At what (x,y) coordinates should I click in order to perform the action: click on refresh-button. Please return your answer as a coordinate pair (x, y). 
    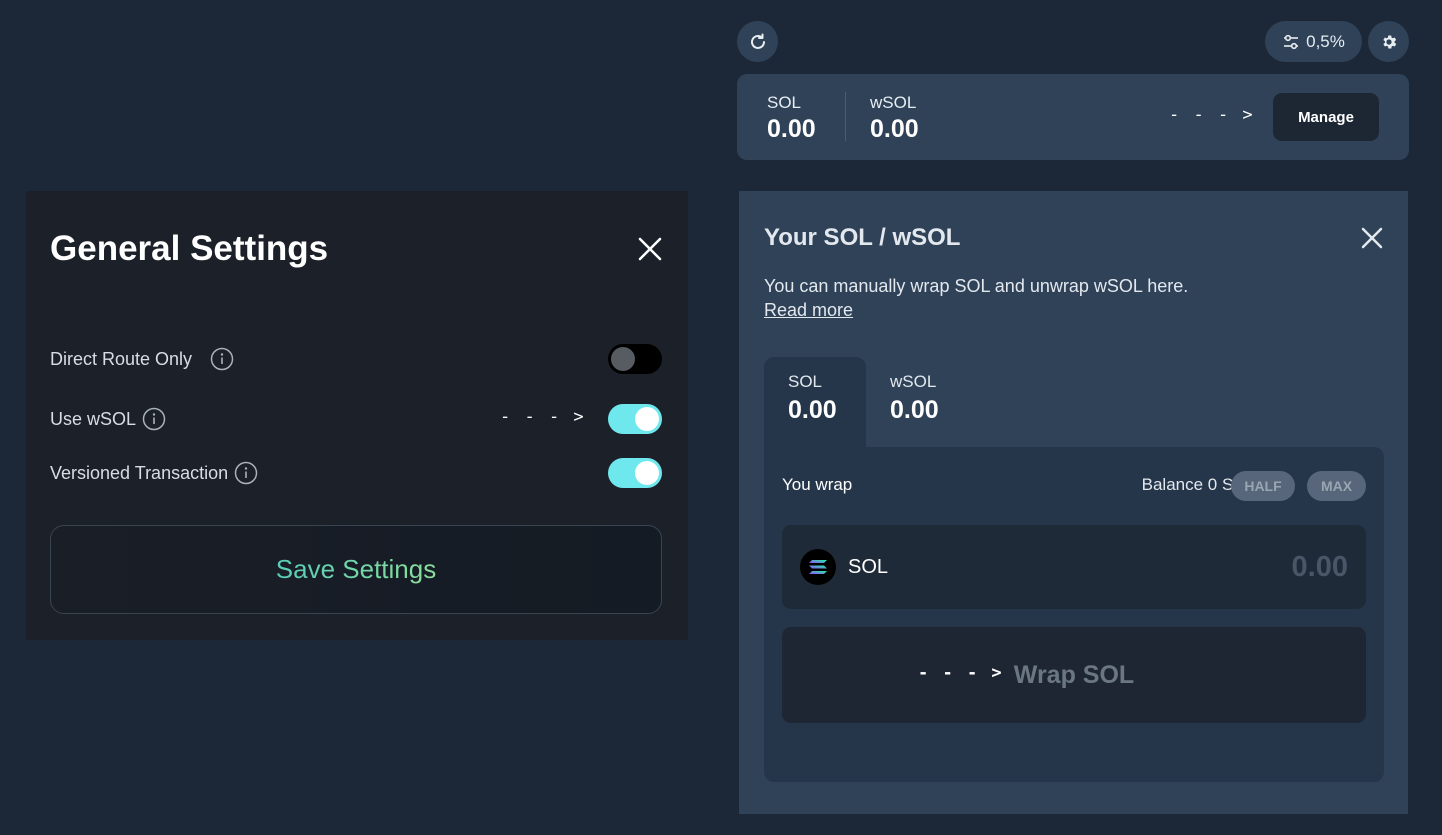
    Looking at the image, I should click on (757, 41).